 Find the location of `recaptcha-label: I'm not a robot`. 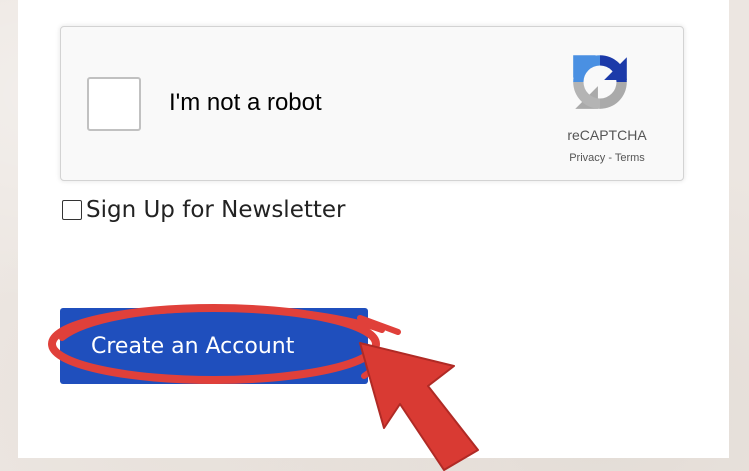

recaptcha-label: I'm not a robot is located at coordinates (245, 102).